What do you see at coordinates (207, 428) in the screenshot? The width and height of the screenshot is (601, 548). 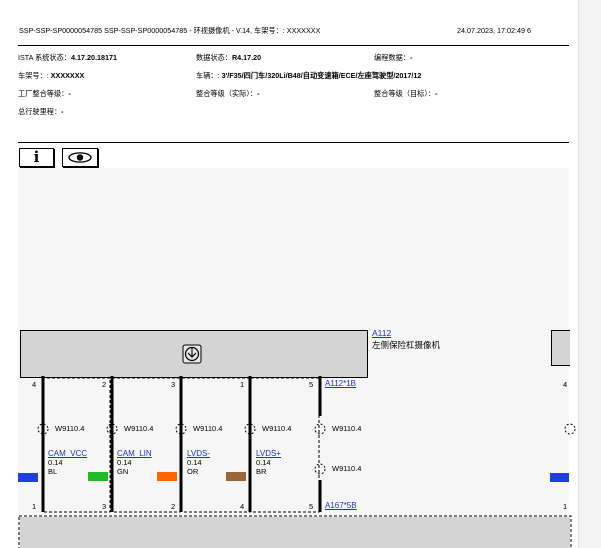 I see `wire-code-3: W9110.4` at bounding box center [207, 428].